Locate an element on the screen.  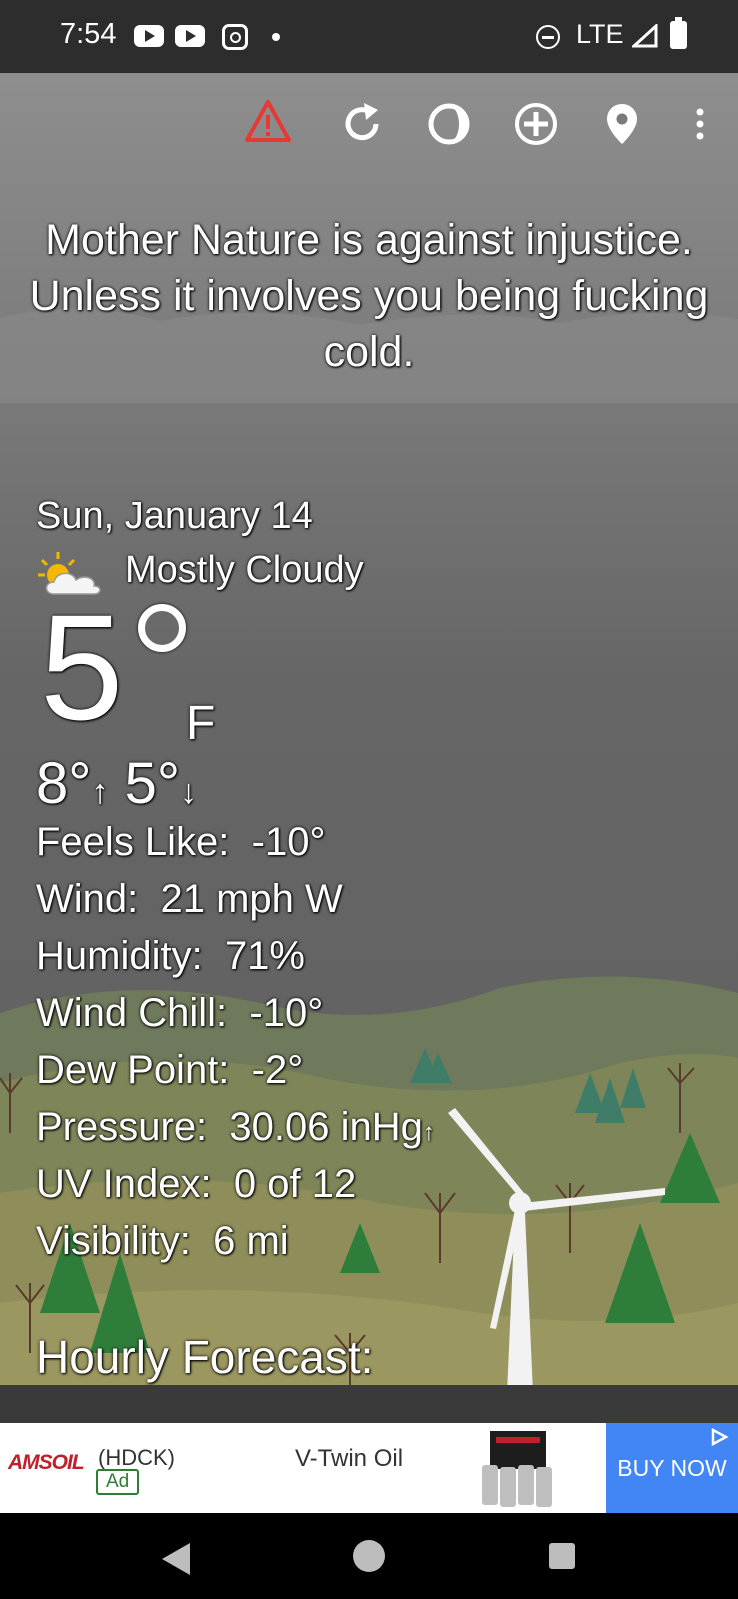
degree-symbol-icon is located at coordinates (162, 628).